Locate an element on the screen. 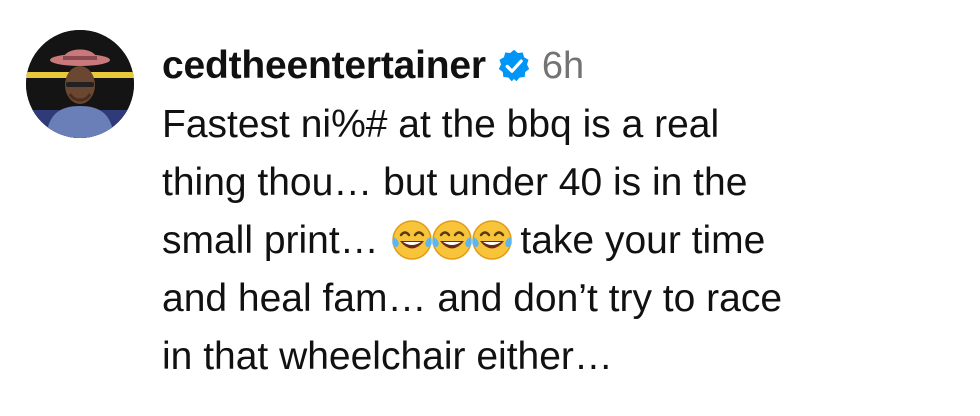 The width and height of the screenshot is (980, 416). verified-badge-icon is located at coordinates (514, 66).